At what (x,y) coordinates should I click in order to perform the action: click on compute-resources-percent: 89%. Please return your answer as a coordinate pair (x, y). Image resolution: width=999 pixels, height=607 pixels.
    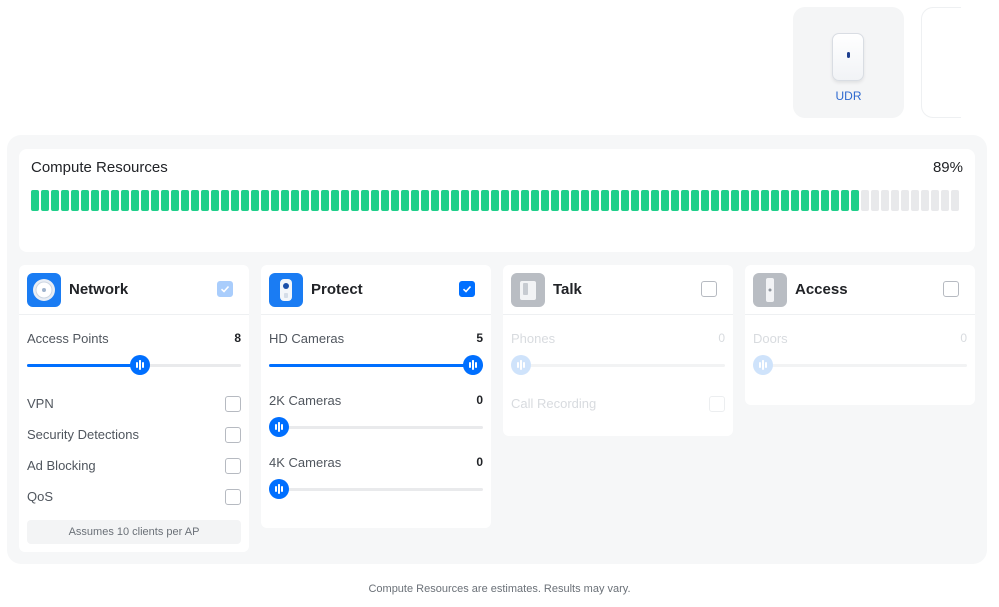
    Looking at the image, I should click on (947, 167).